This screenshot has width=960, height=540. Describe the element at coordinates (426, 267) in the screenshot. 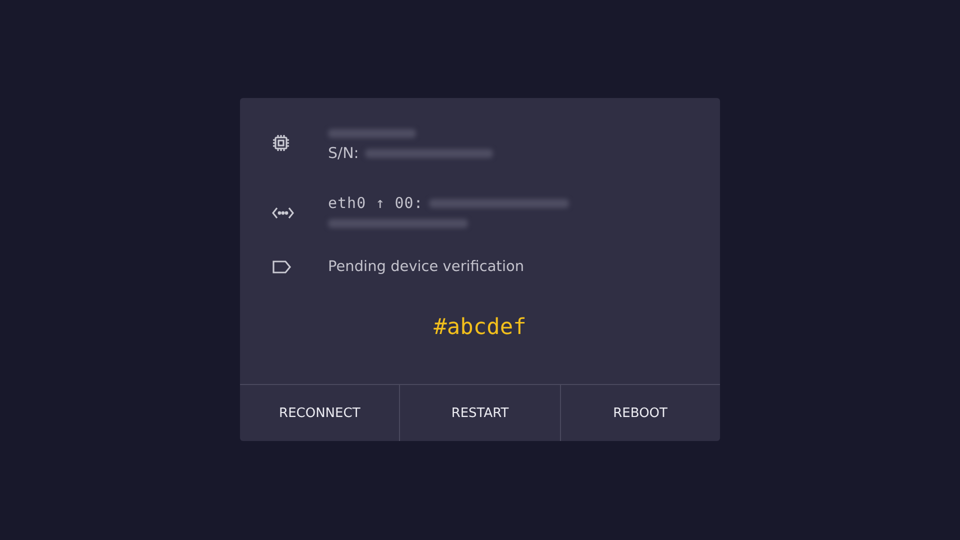

I see `info-text: Pending device verification` at that location.